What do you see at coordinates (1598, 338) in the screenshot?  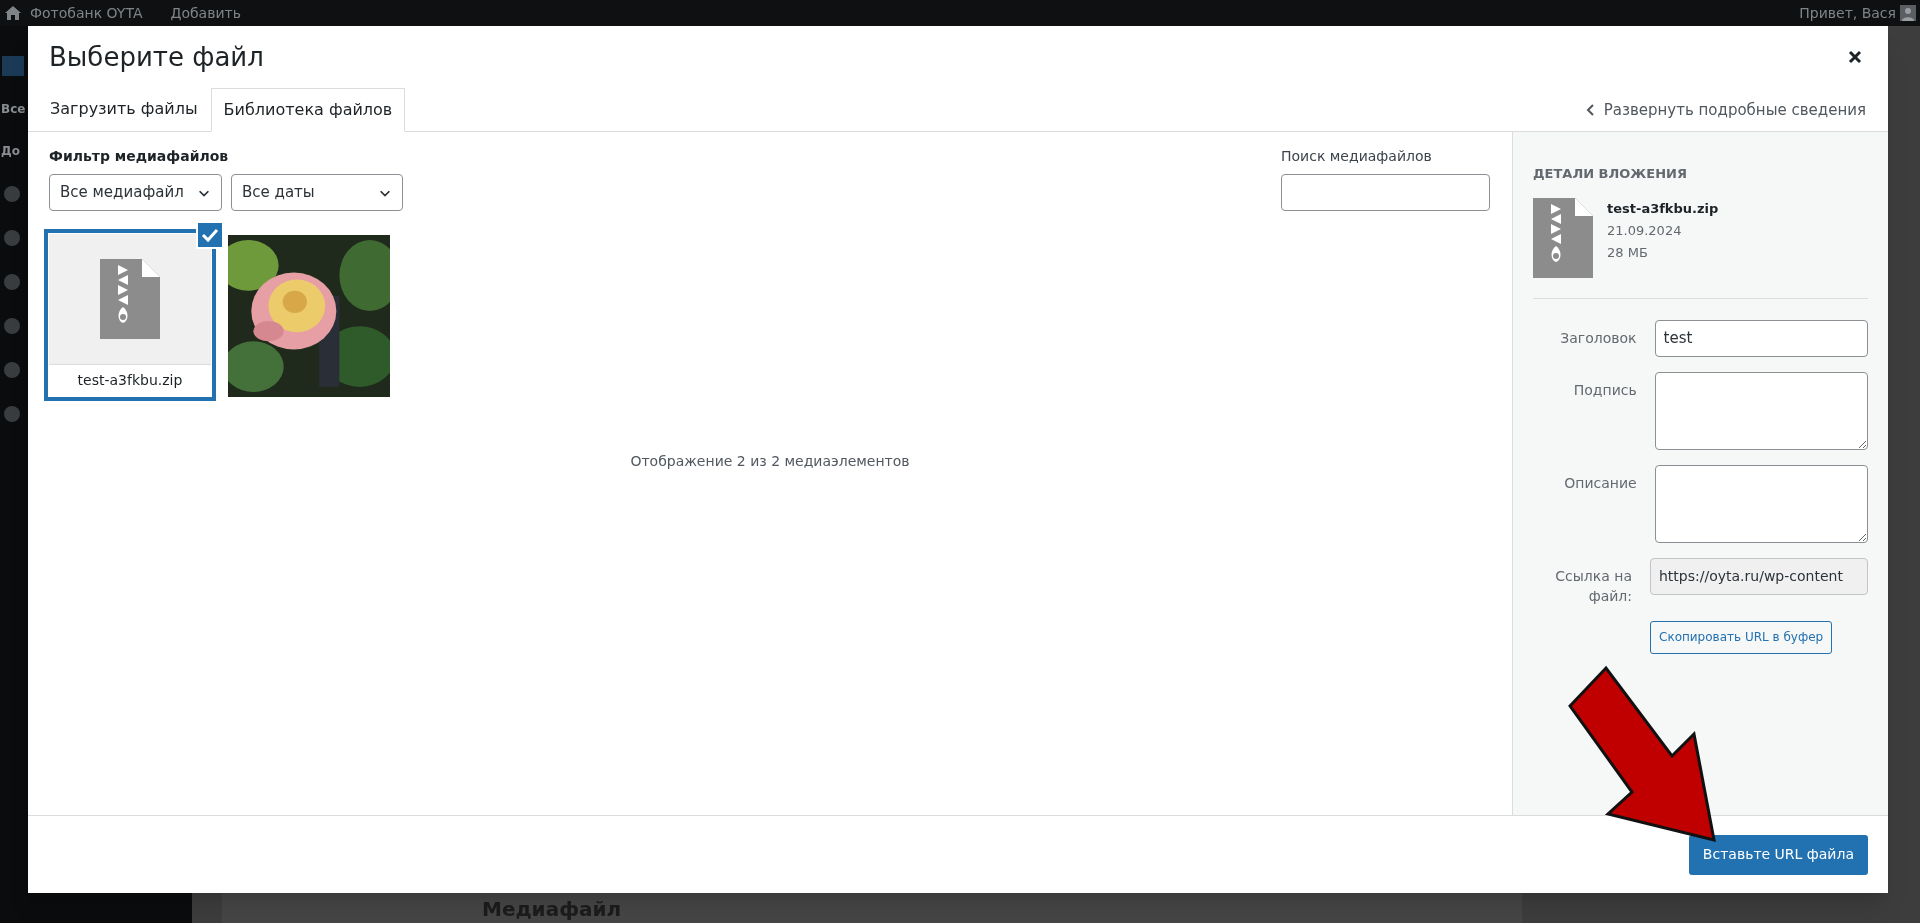 I see `field-label: Заголовок` at bounding box center [1598, 338].